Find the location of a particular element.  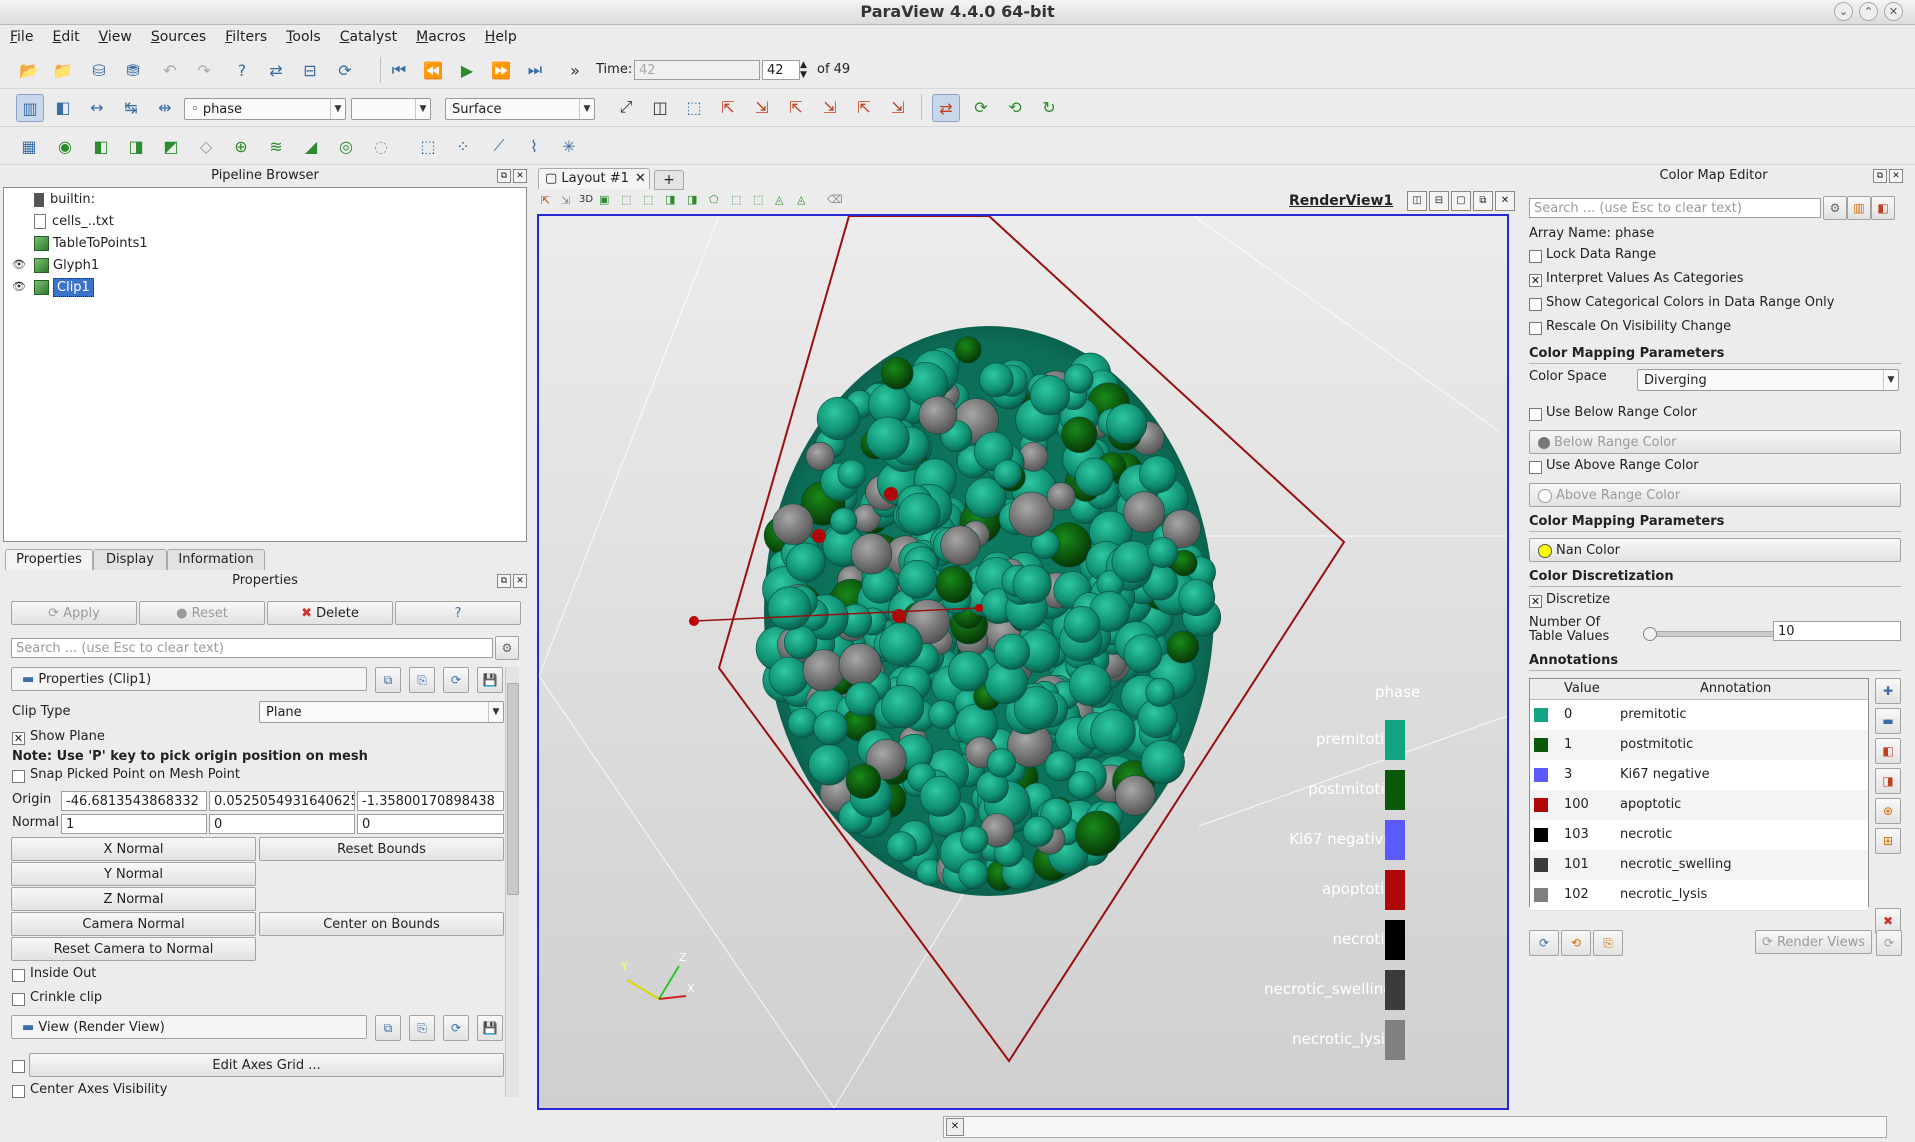

properties-search-input: Search ... (use Esc to clear text) is located at coordinates (252, 648).